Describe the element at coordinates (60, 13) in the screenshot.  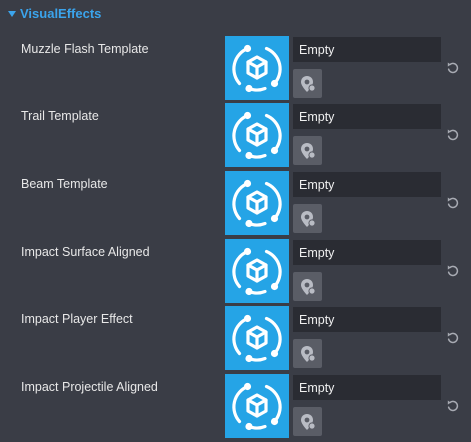
I see `section-title: VisualEffects` at that location.